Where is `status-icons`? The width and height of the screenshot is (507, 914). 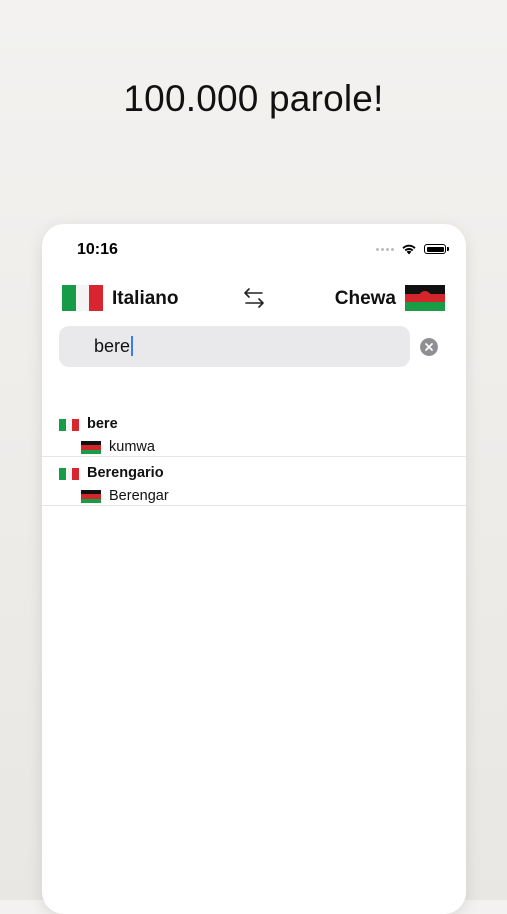 status-icons is located at coordinates (412, 249).